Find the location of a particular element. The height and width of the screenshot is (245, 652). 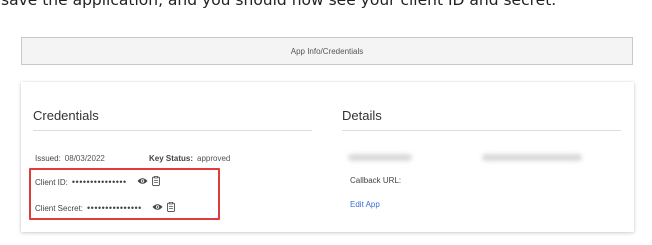

key-status-label: Key Status: is located at coordinates (171, 158).